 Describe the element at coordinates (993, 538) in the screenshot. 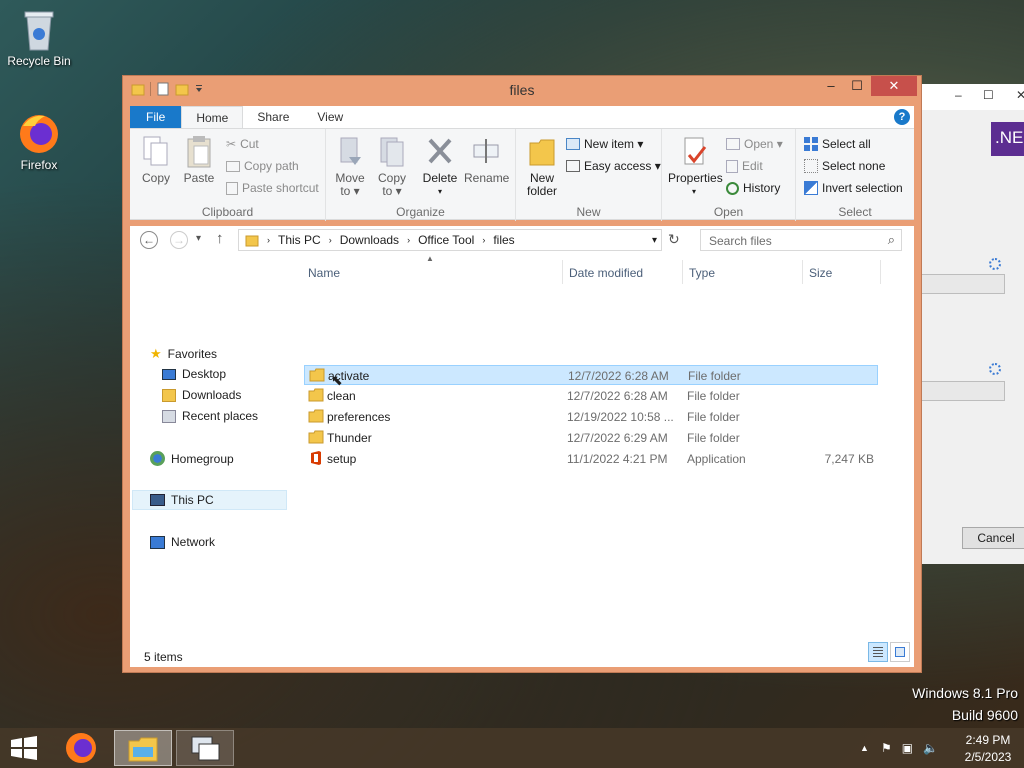

I see `cancel-button: Cancel` at that location.